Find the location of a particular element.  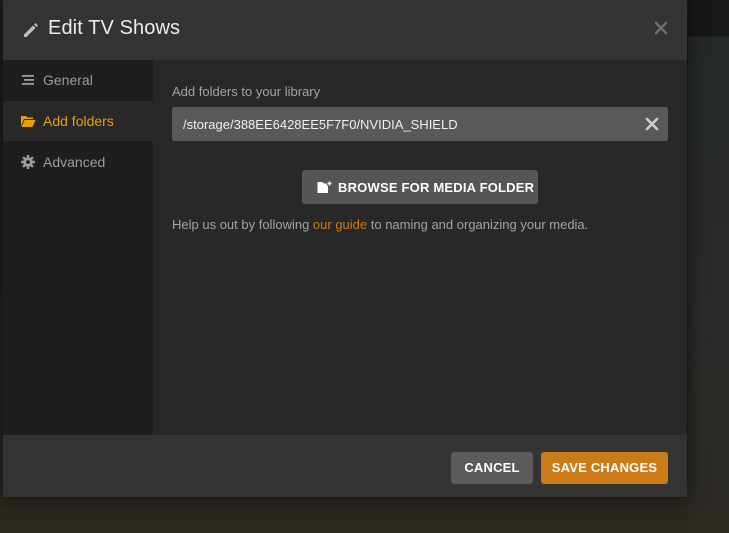

folder-open-icon is located at coordinates (28, 121).